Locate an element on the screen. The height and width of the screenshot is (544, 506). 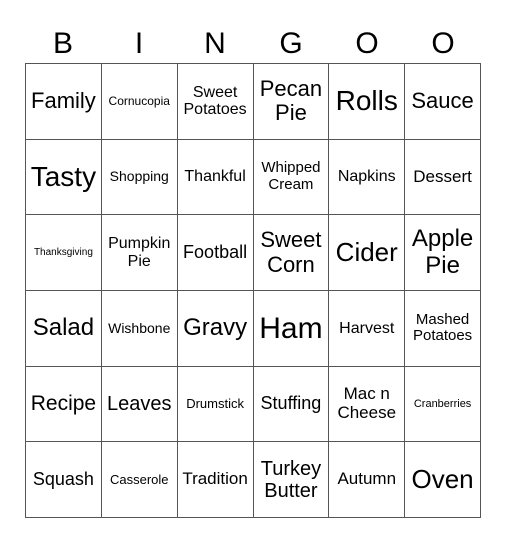
bingo-cell: Tradition is located at coordinates (215, 480).